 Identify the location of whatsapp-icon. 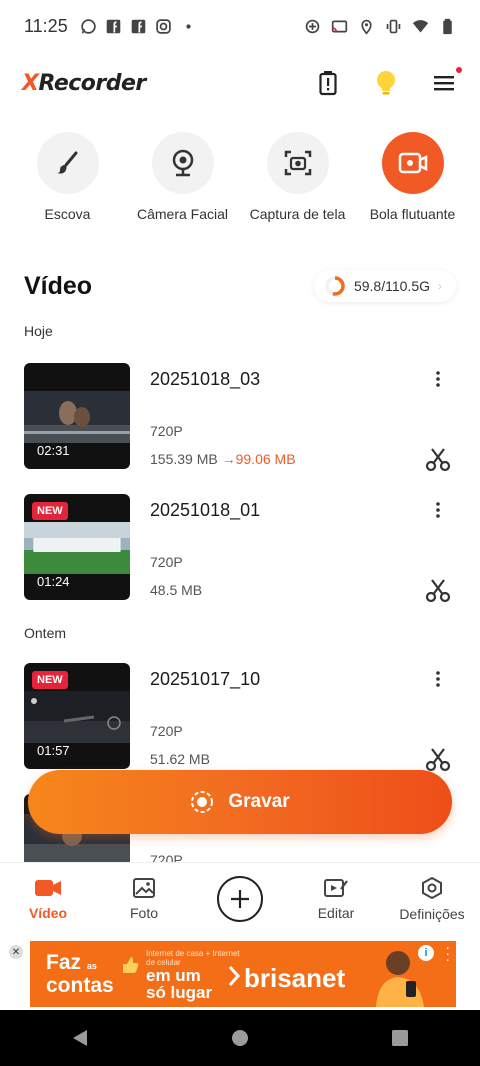
(88, 26).